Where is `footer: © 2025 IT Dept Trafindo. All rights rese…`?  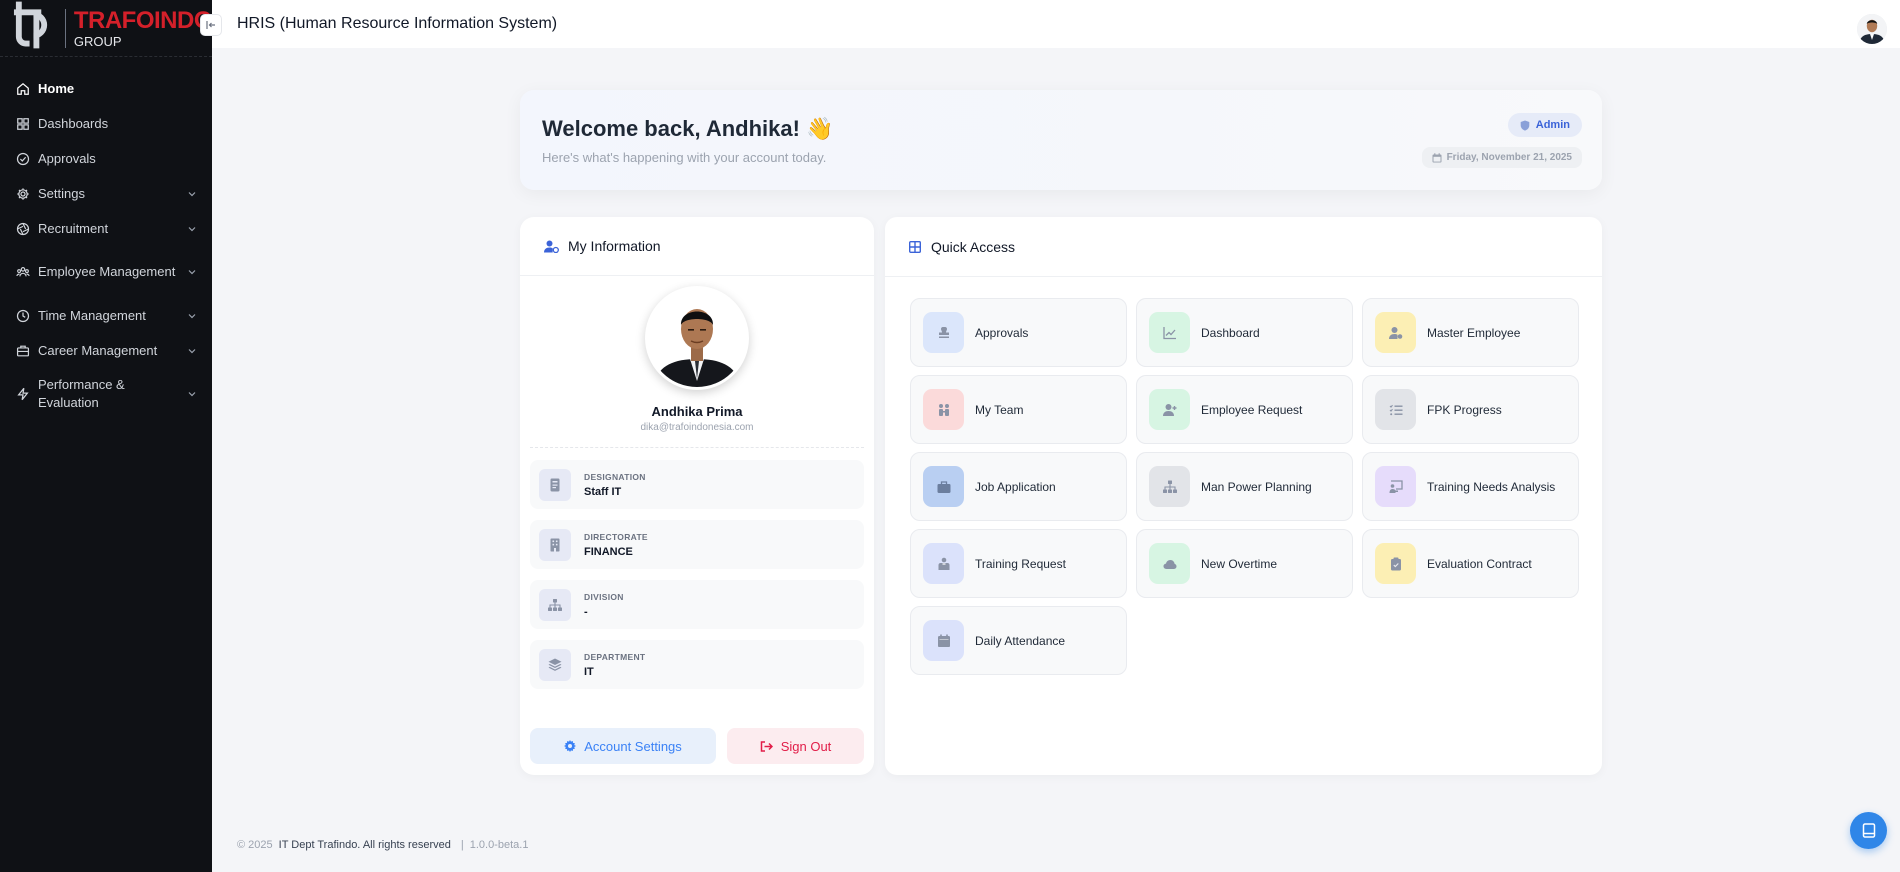
footer: © 2025 IT Dept Trafindo. All rights rese… is located at coordinates (382, 845).